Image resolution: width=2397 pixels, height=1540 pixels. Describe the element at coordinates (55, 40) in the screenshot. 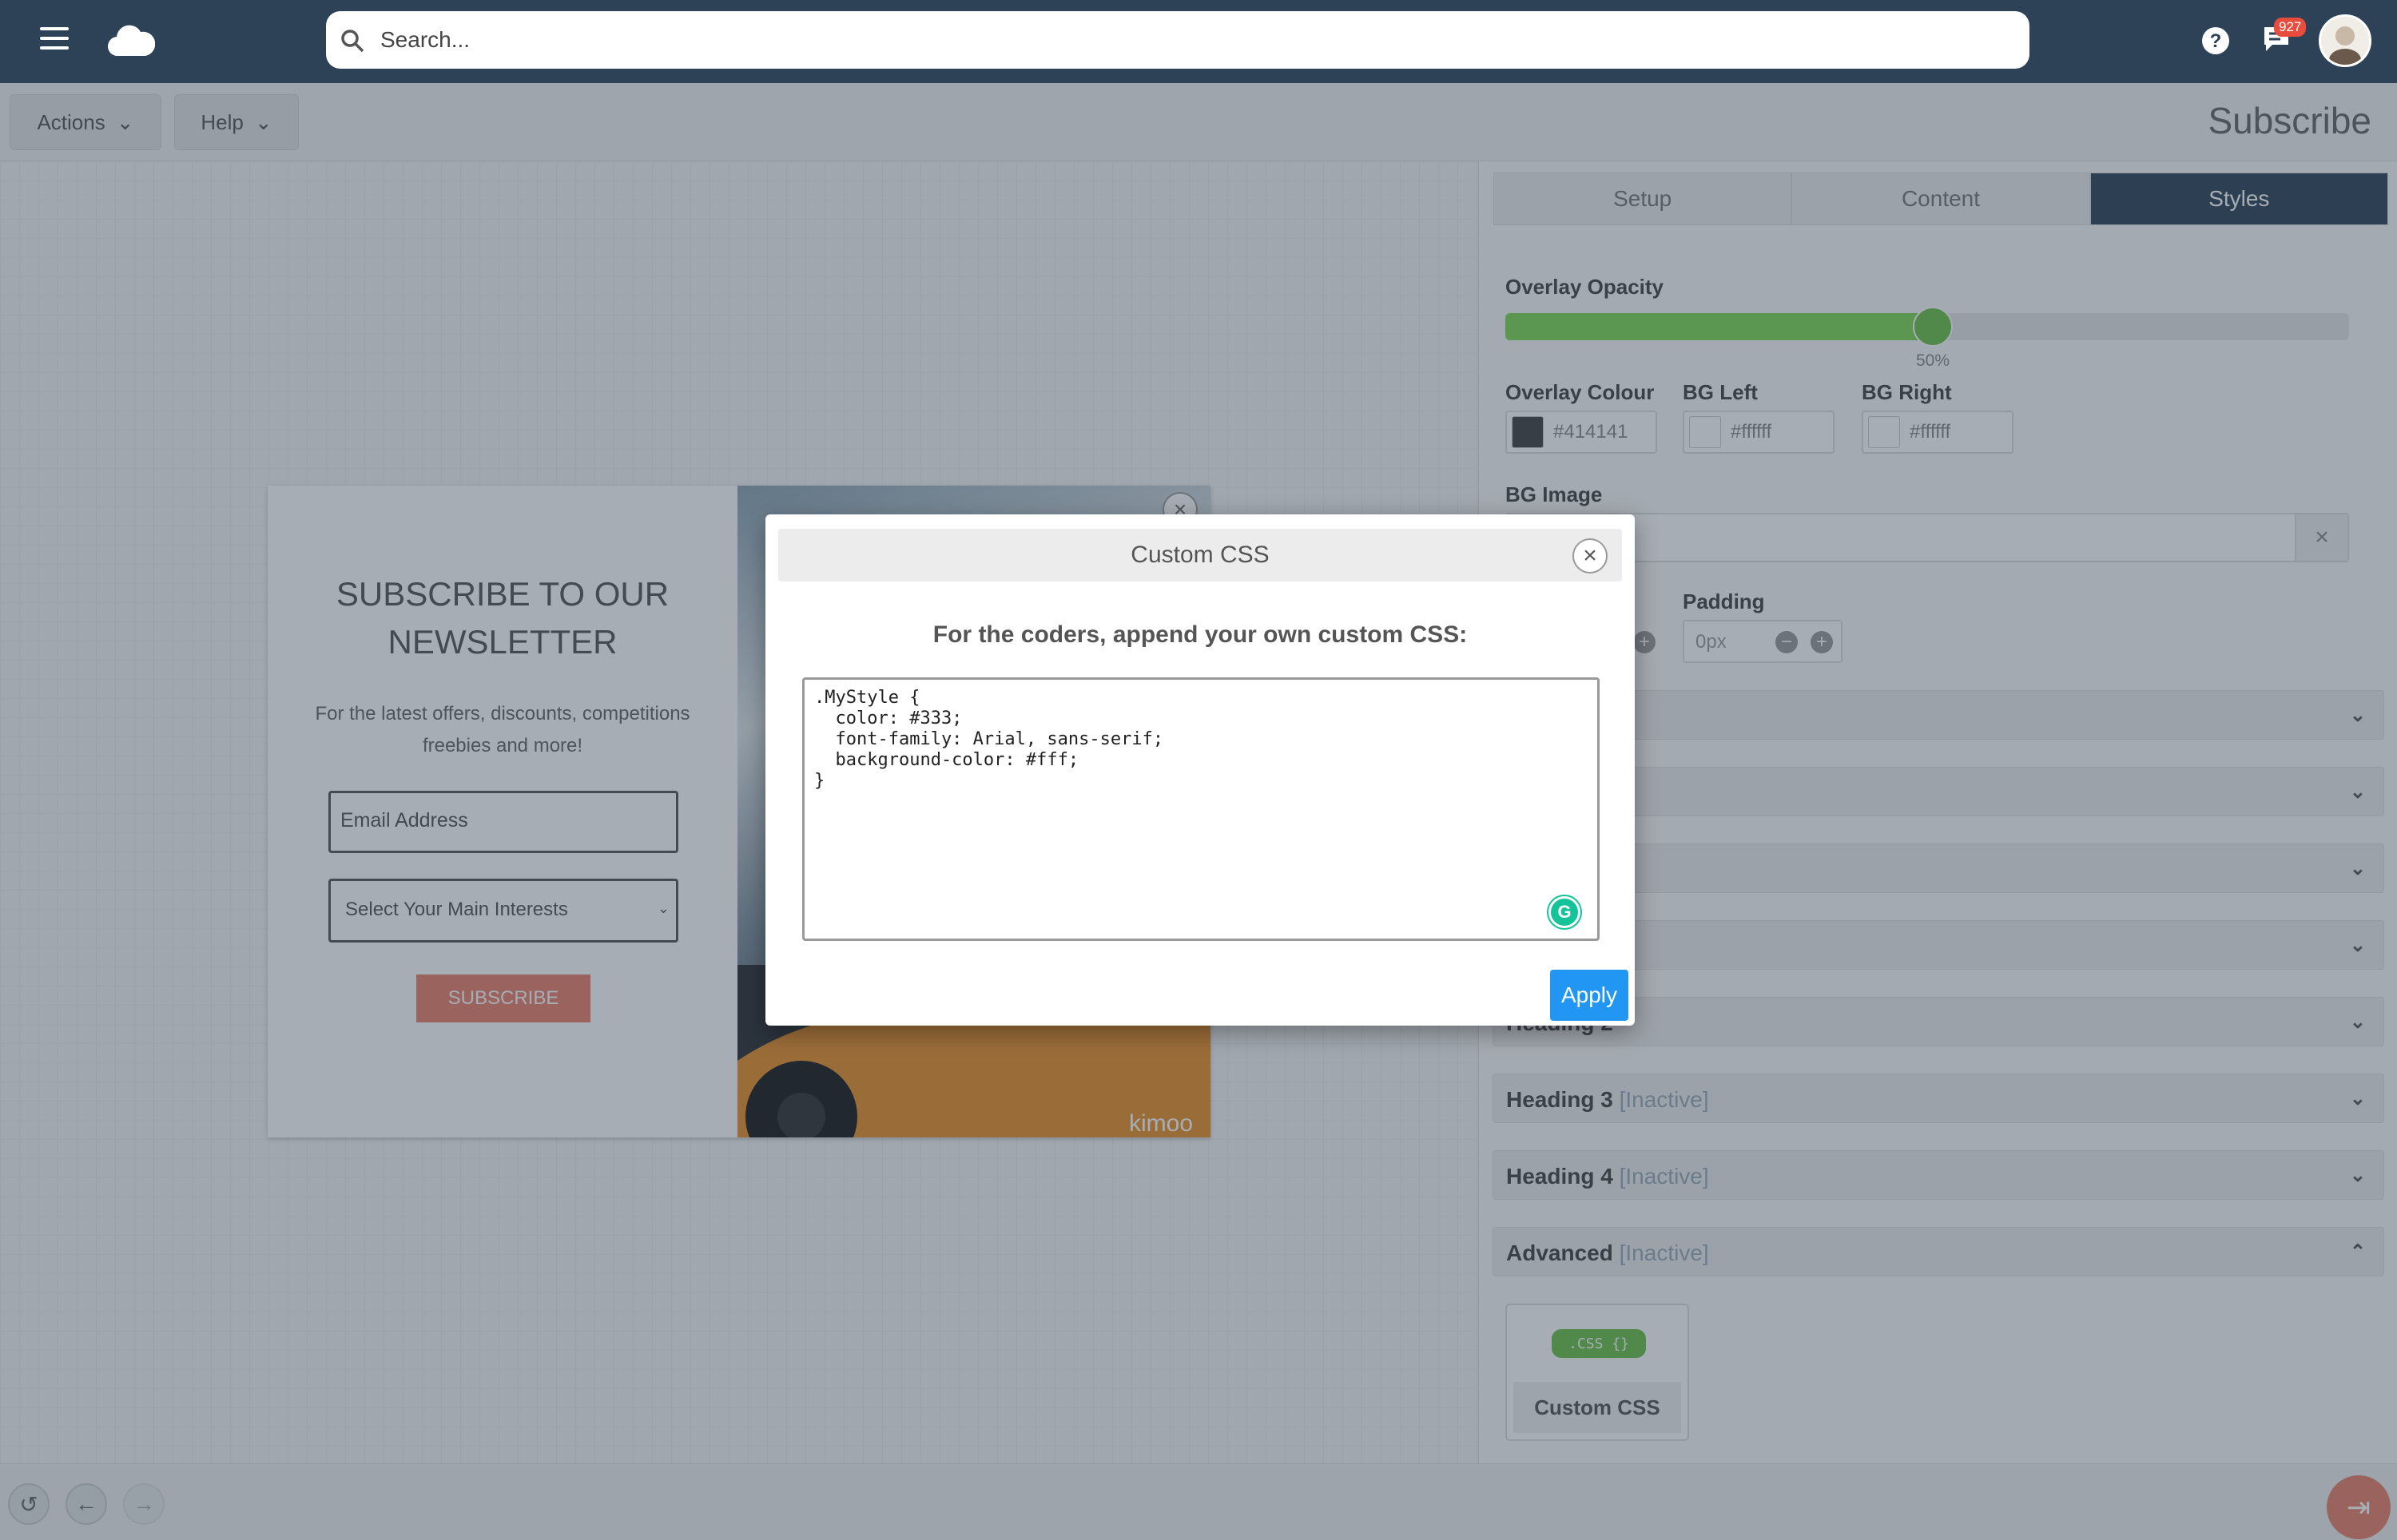

I see `hamburger-icon` at that location.